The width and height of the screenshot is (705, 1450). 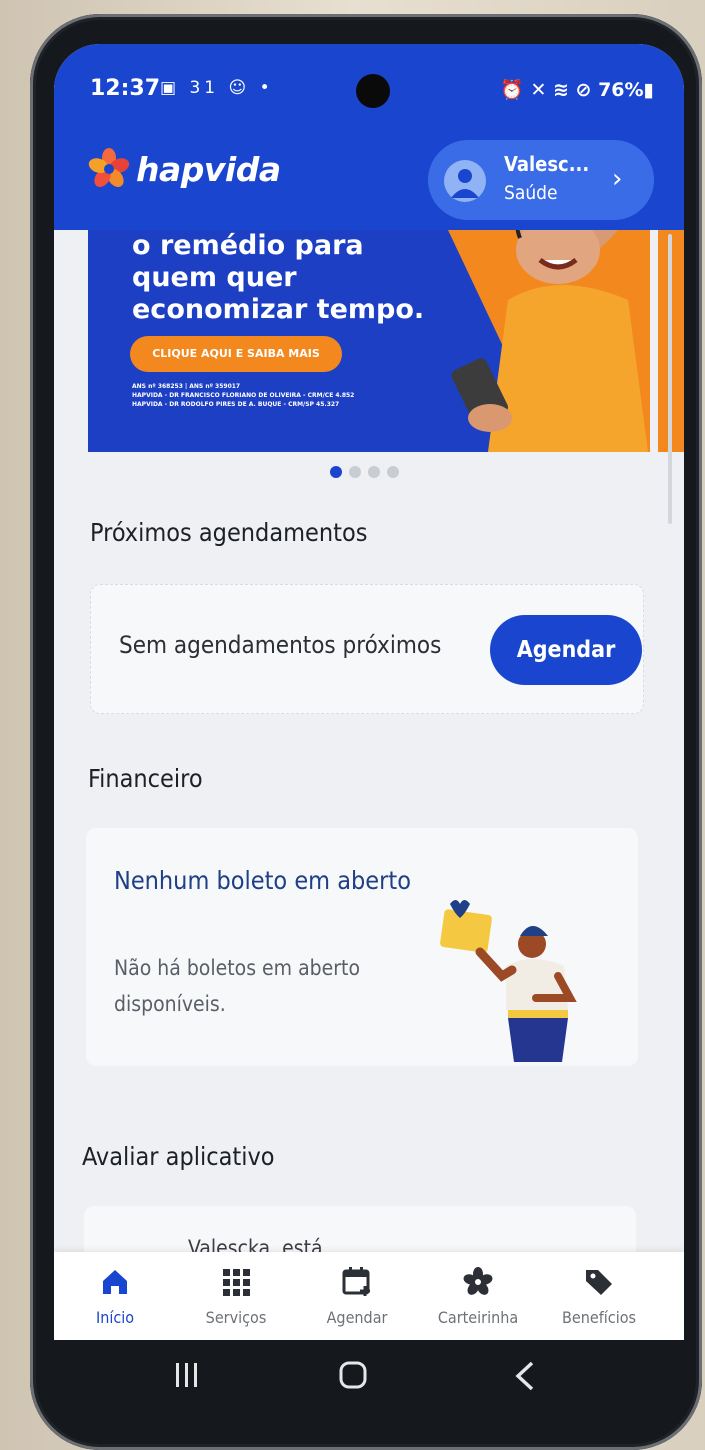 What do you see at coordinates (178, 1156) in the screenshot?
I see `rate-app-section-title: Avaliar aplicativo` at bounding box center [178, 1156].